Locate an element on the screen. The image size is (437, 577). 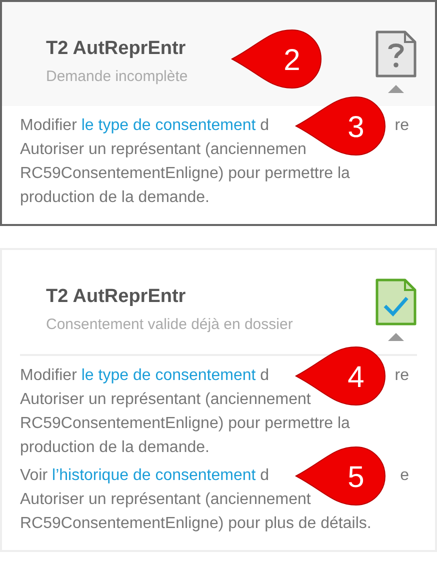
question-document-icon is located at coordinates (396, 54).